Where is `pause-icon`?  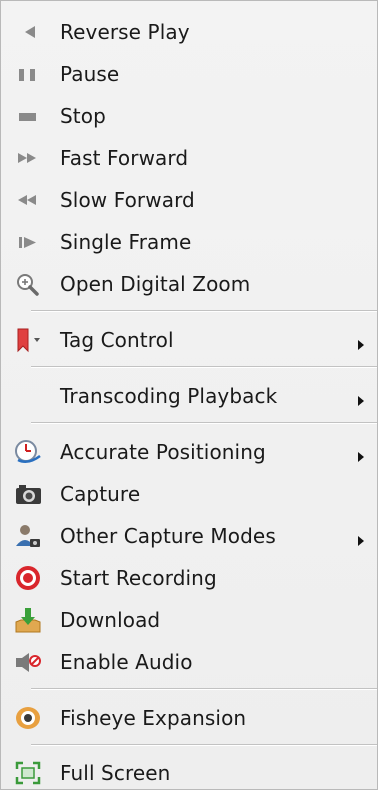 pause-icon is located at coordinates (28, 74).